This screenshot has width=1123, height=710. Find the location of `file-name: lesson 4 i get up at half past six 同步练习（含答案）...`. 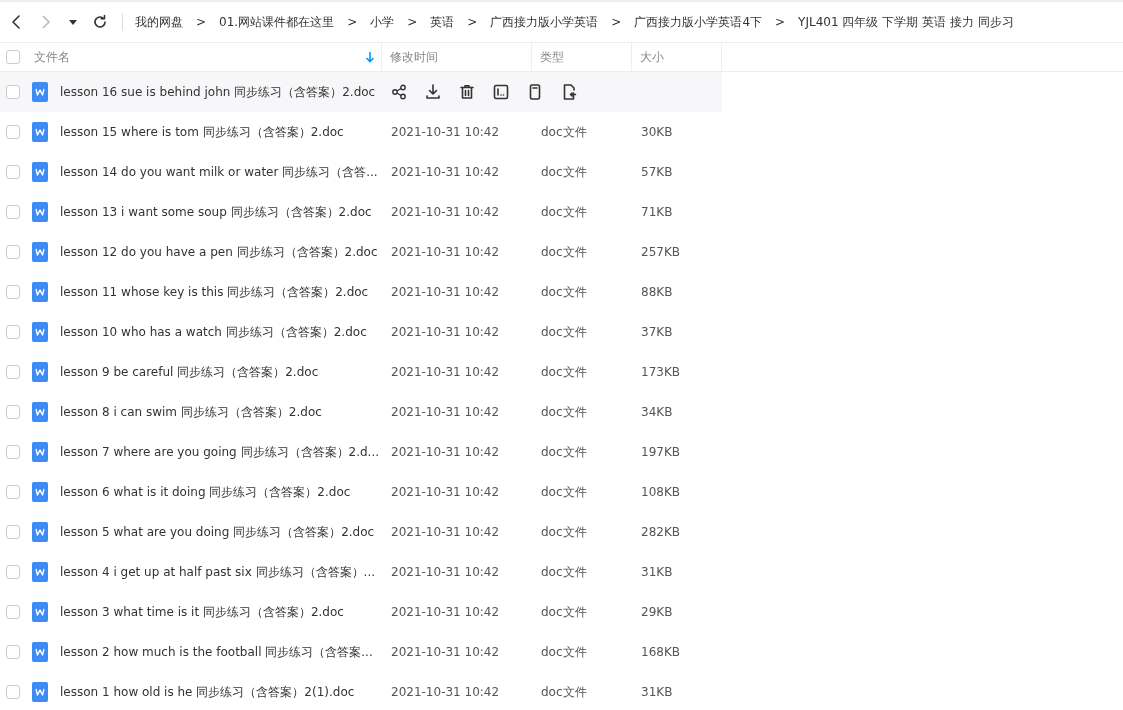

file-name: lesson 4 i get up at half past six 同步练习（含答案）... is located at coordinates (218, 572).